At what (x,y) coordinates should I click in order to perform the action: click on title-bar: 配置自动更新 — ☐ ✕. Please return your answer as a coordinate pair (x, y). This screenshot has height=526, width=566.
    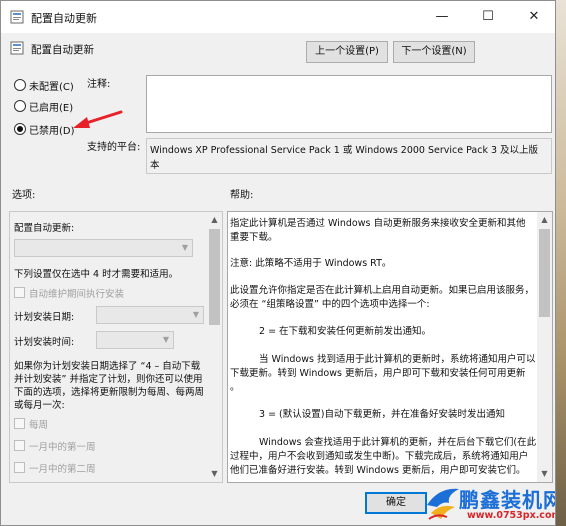
    Looking at the image, I should click on (278, 17).